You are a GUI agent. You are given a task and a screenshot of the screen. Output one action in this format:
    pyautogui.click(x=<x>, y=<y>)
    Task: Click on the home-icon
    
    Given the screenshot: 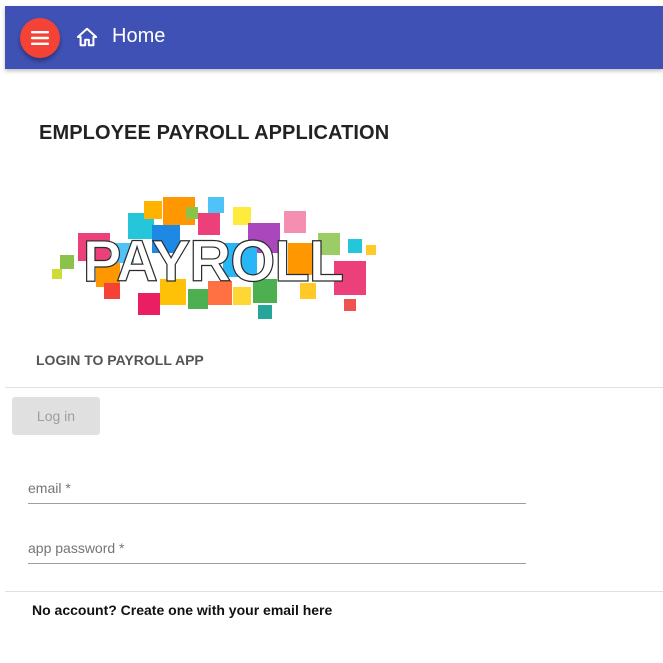 What is the action you would take?
    pyautogui.click(x=87, y=37)
    